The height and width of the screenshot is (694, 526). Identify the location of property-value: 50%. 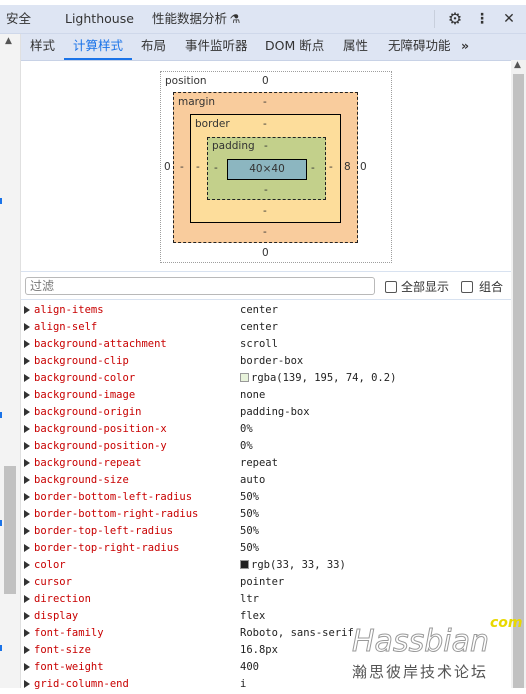
(249, 497).